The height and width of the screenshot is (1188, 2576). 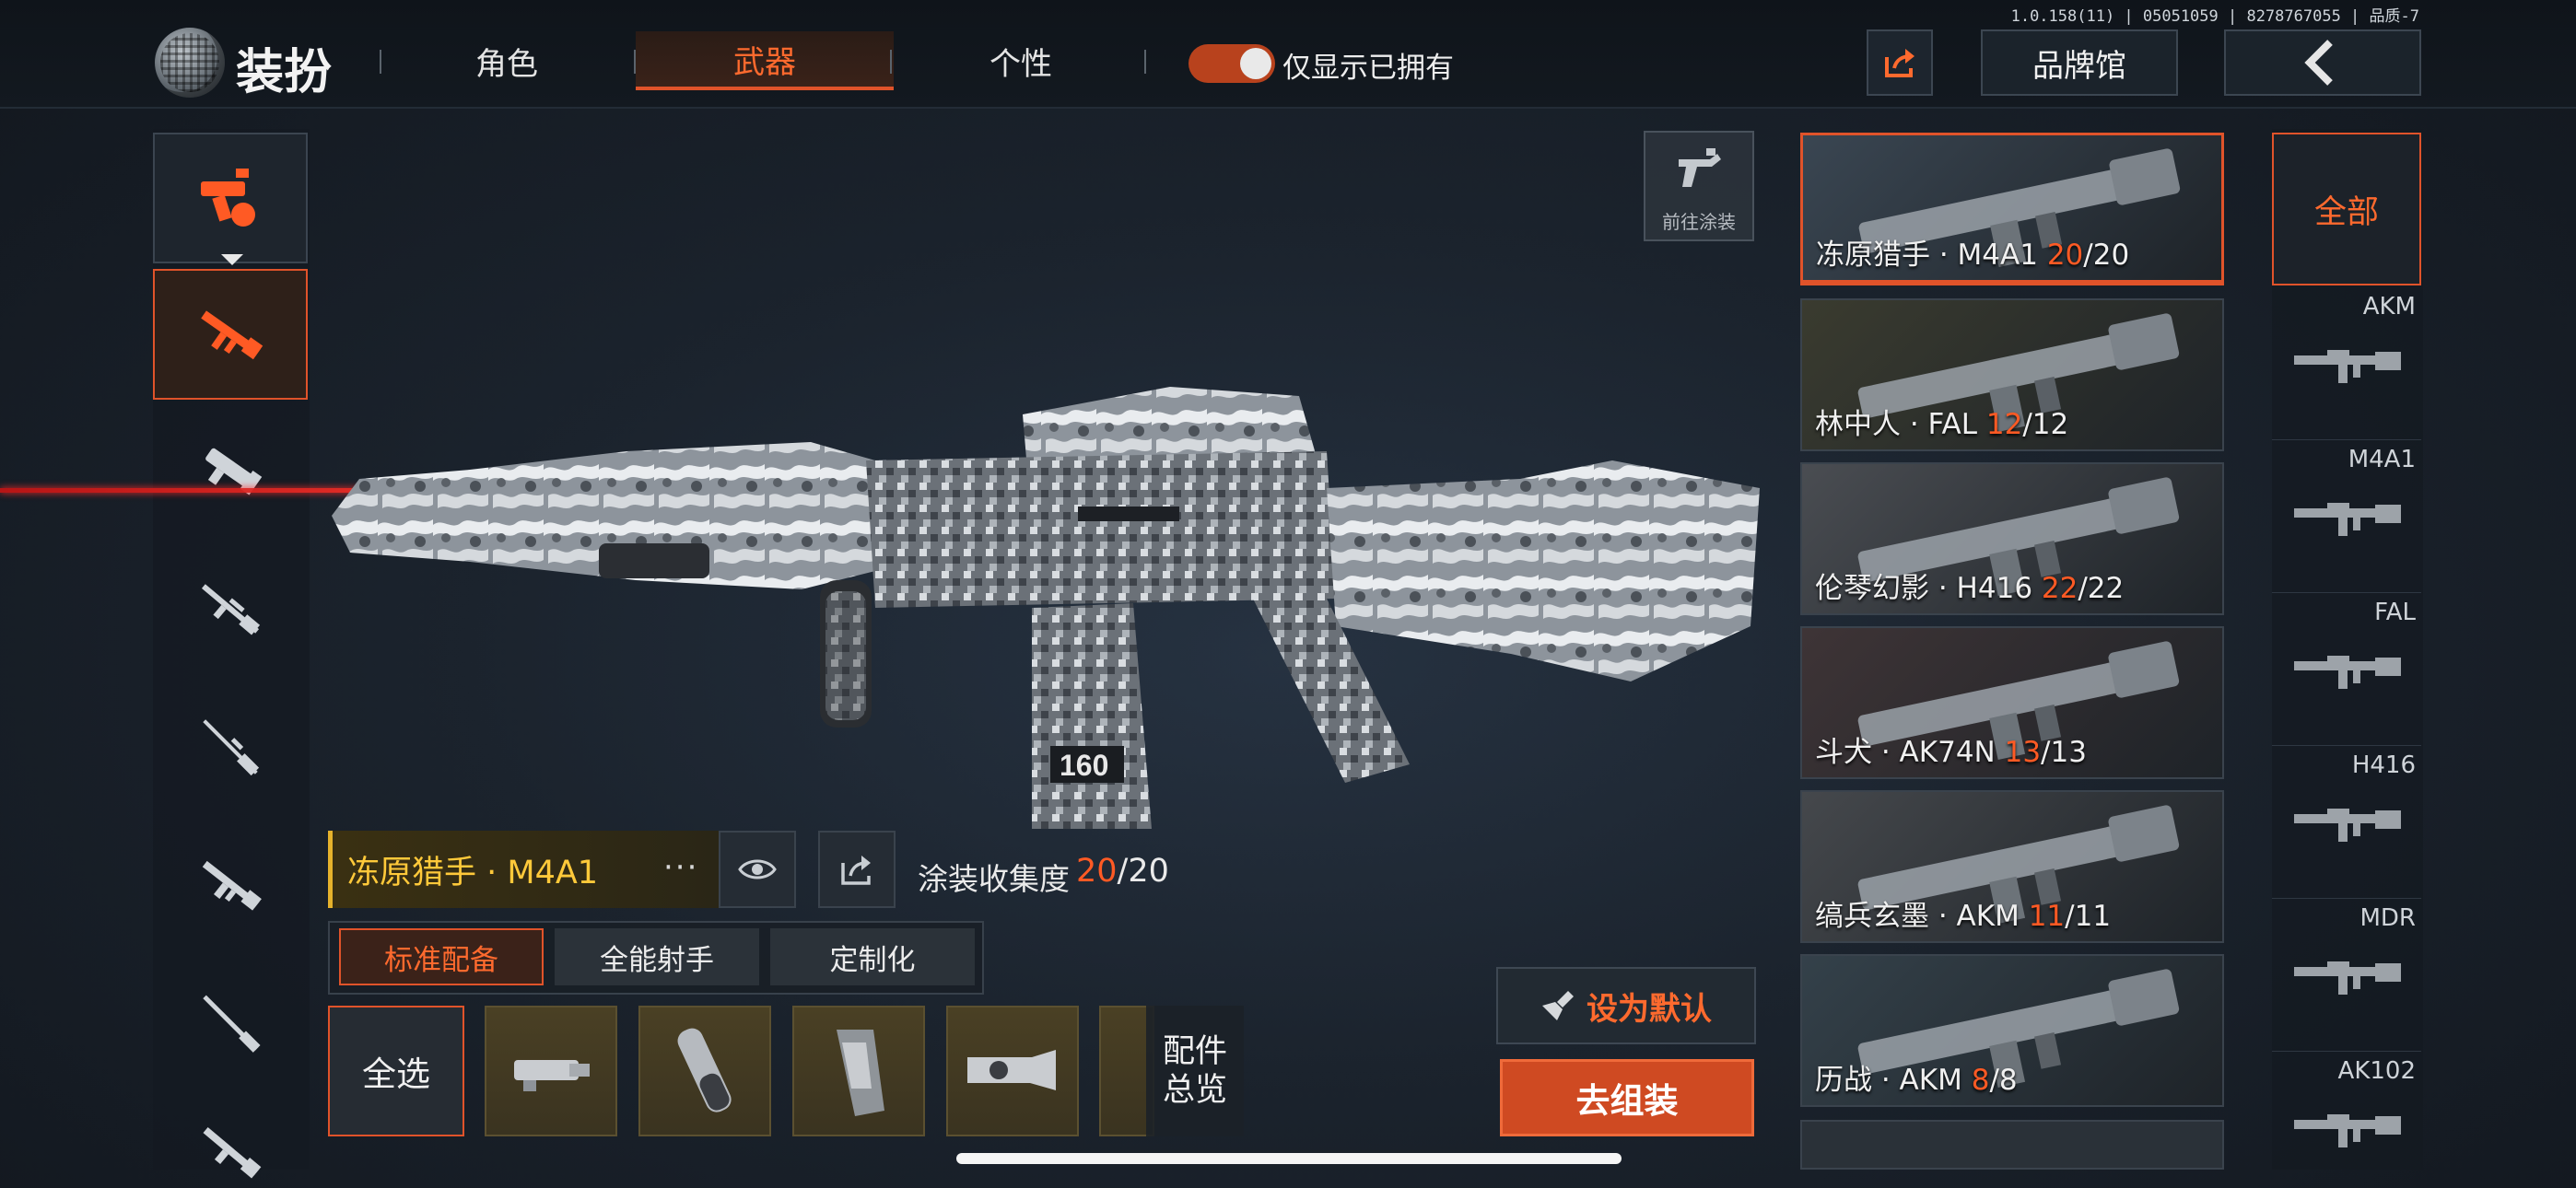 What do you see at coordinates (1649, 1009) in the screenshot?
I see `set-default-label: 设为默认` at bounding box center [1649, 1009].